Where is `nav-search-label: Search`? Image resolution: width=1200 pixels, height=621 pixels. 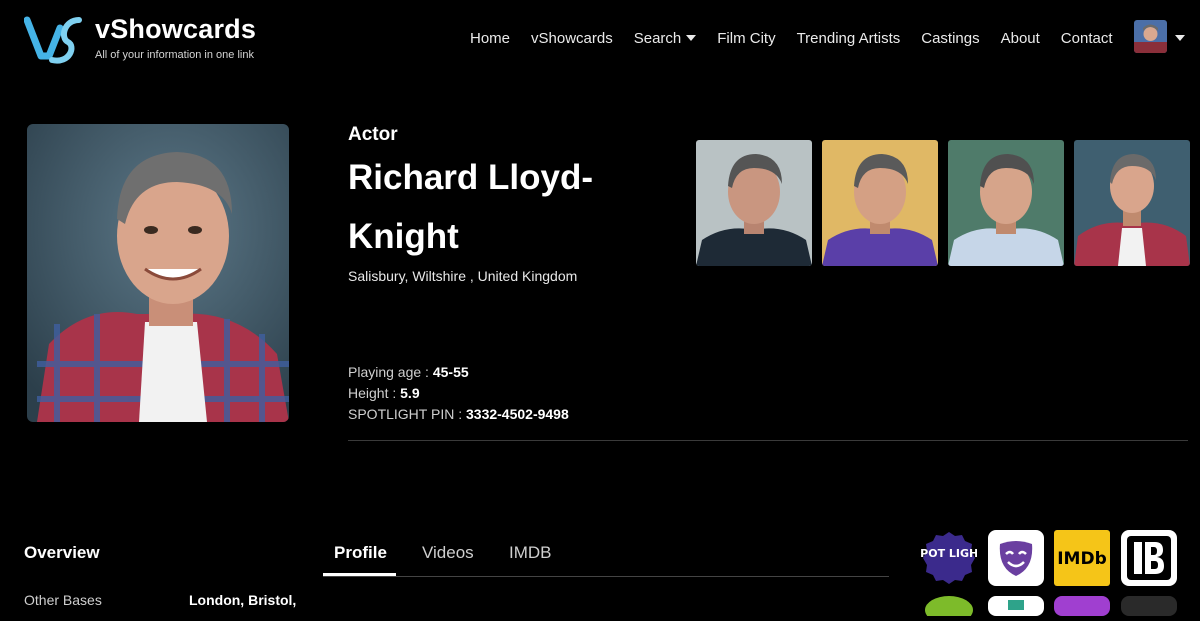 nav-search-label: Search is located at coordinates (657, 38).